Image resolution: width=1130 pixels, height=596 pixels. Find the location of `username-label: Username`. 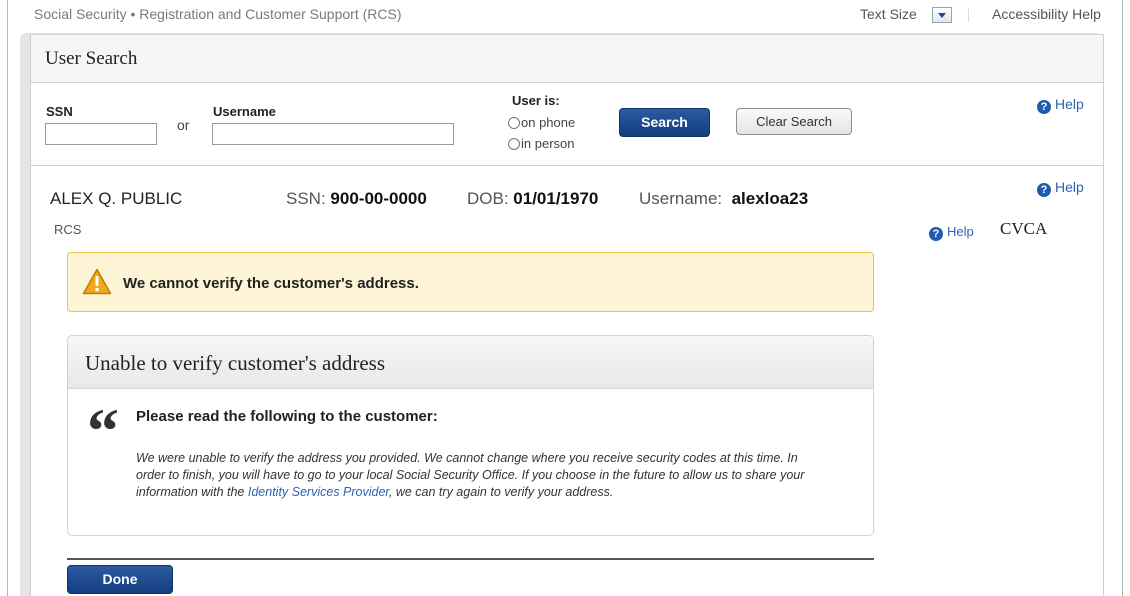

username-label: Username is located at coordinates (244, 111).